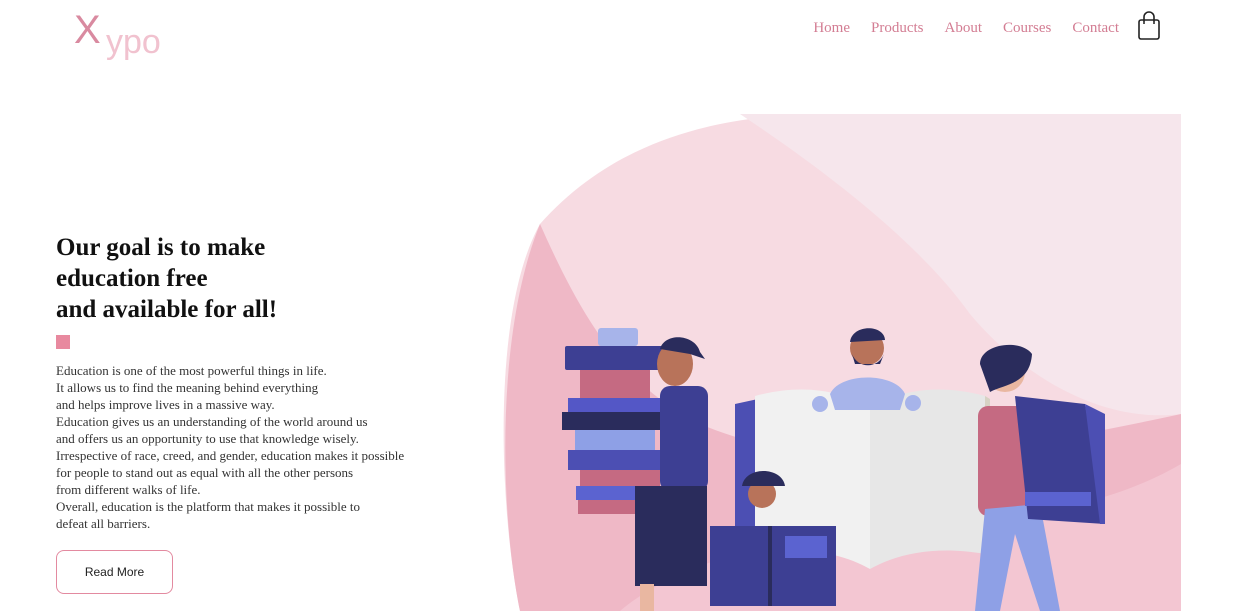 Image resolution: width=1253 pixels, height=616 pixels. What do you see at coordinates (1149, 26) in the screenshot?
I see `shopping-bag-icon` at bounding box center [1149, 26].